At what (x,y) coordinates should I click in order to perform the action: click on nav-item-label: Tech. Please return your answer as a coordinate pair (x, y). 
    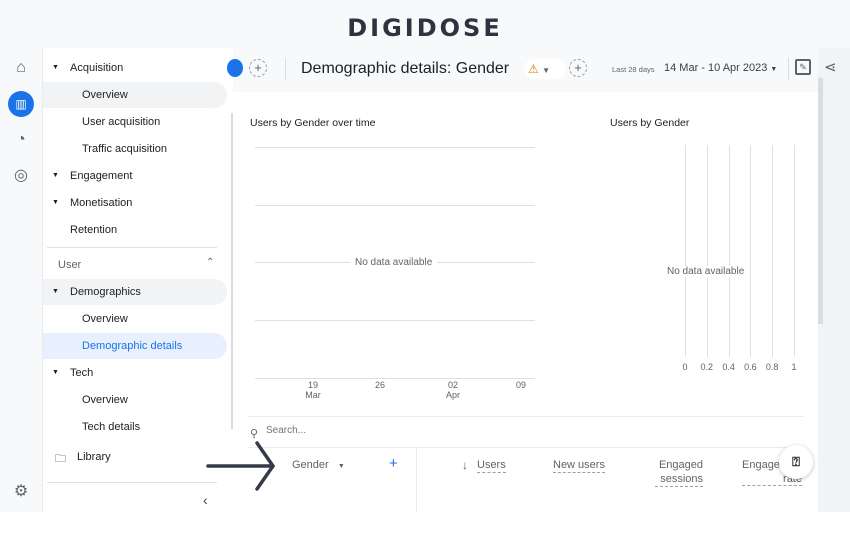
    Looking at the image, I should click on (82, 373).